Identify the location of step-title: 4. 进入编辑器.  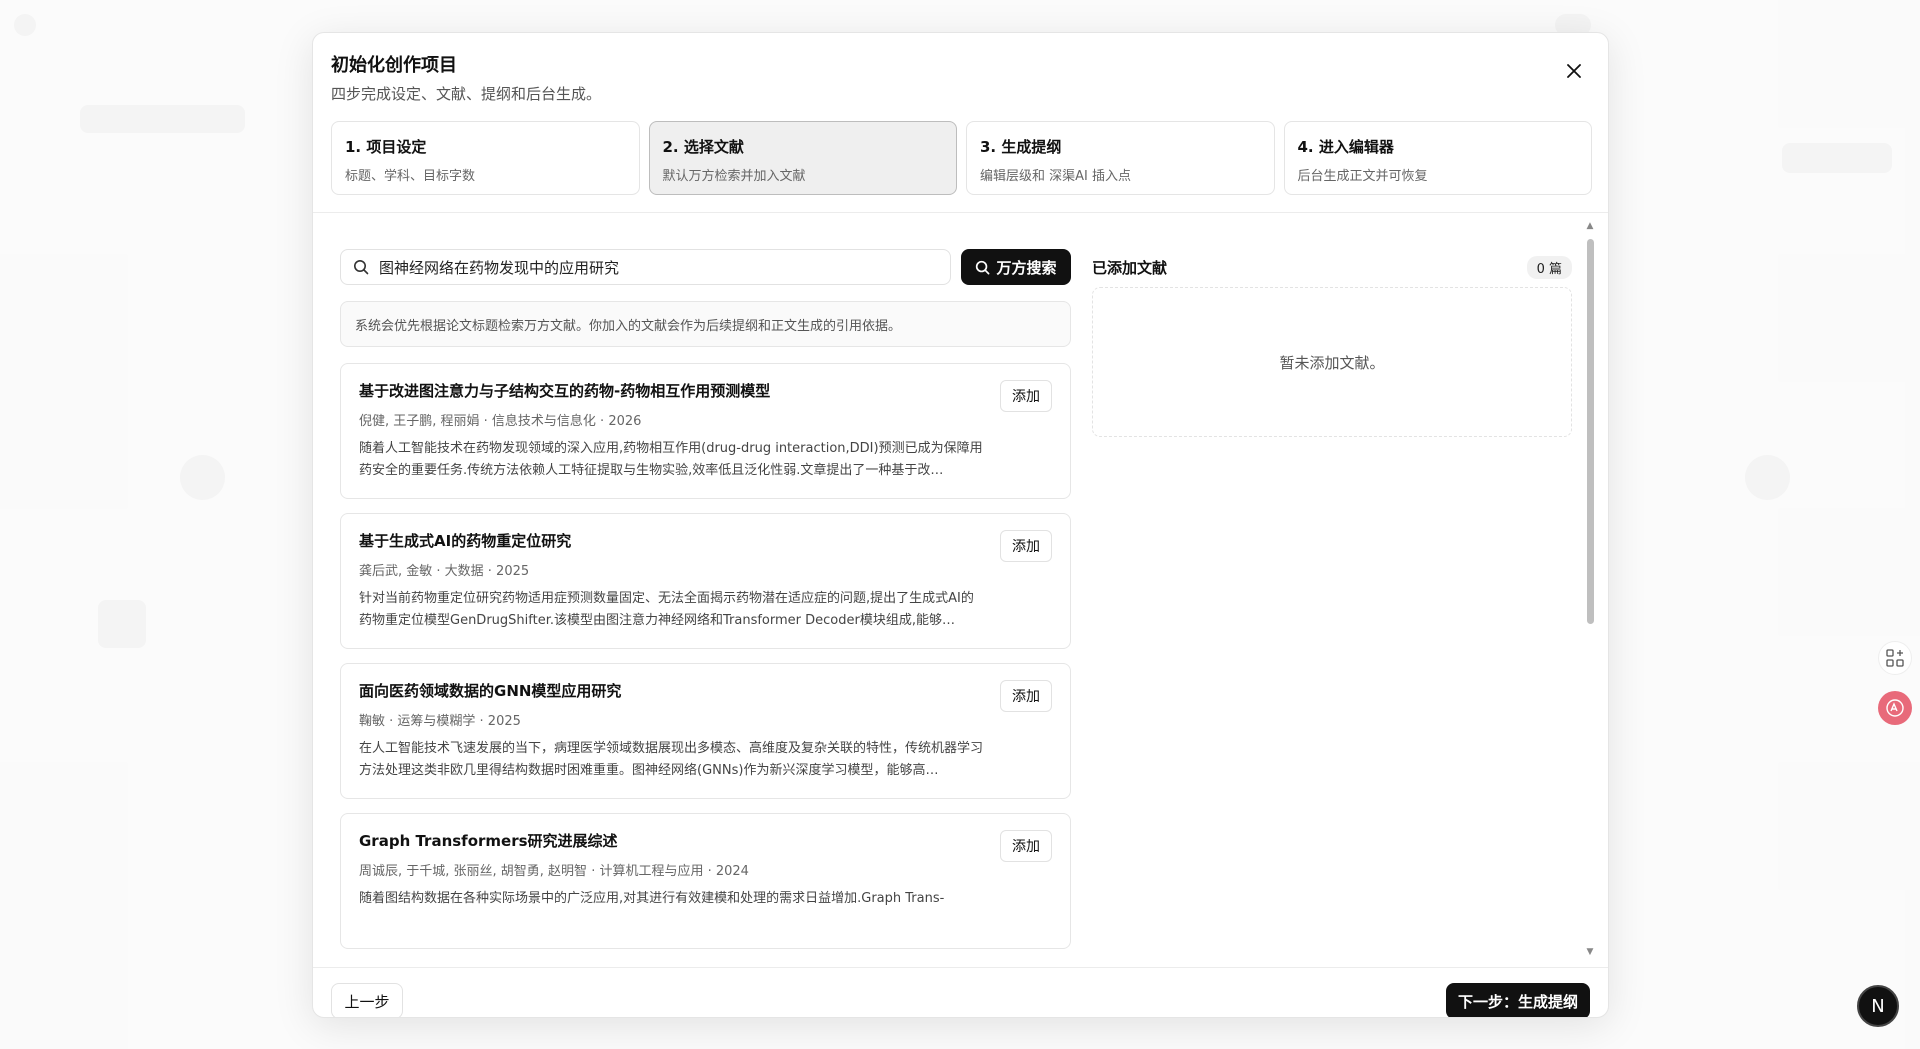
(1345, 147).